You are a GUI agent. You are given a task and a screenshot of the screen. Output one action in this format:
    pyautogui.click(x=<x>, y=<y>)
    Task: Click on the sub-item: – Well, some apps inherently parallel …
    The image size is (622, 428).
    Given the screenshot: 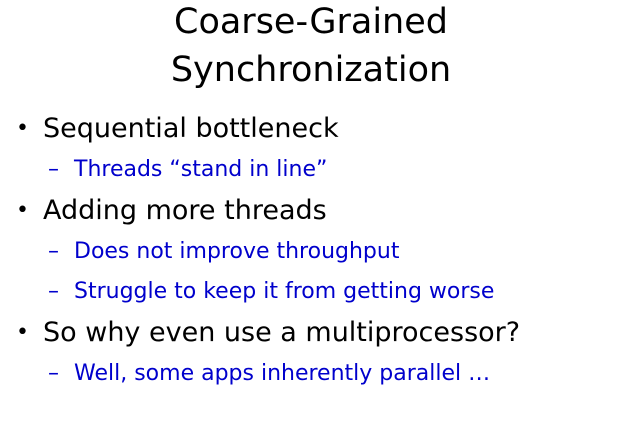 What is the action you would take?
    pyautogui.click(x=316, y=373)
    